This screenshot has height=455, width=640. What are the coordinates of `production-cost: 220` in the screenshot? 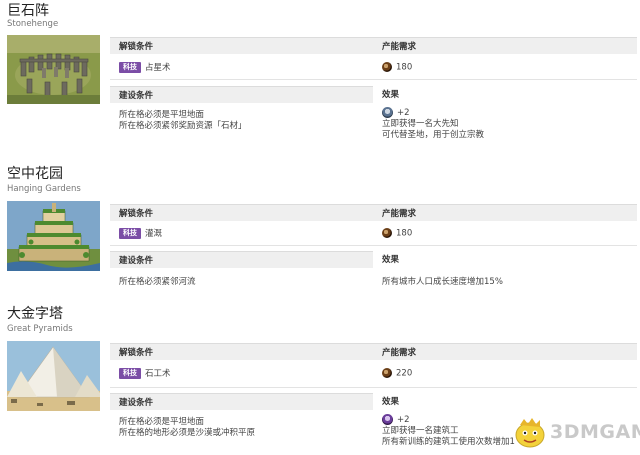 It's located at (397, 374).